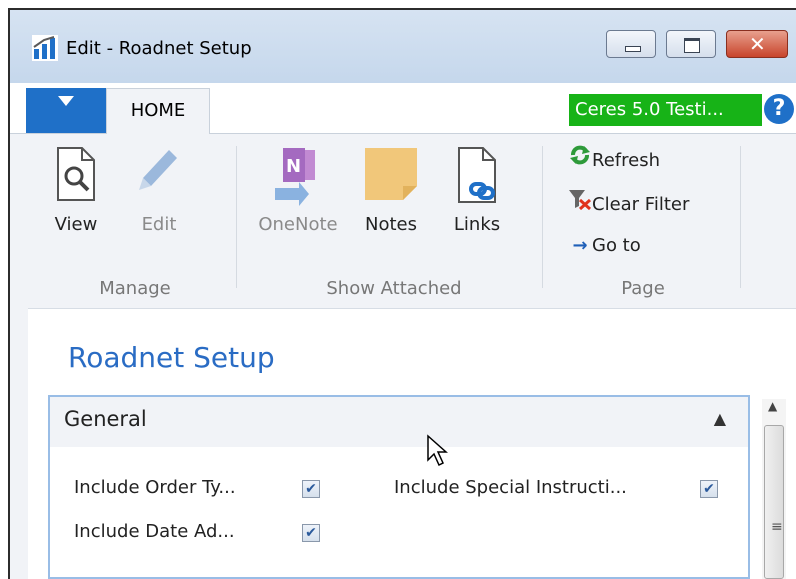  Describe the element at coordinates (774, 502) in the screenshot. I see `scroll-thumb: ≡` at that location.